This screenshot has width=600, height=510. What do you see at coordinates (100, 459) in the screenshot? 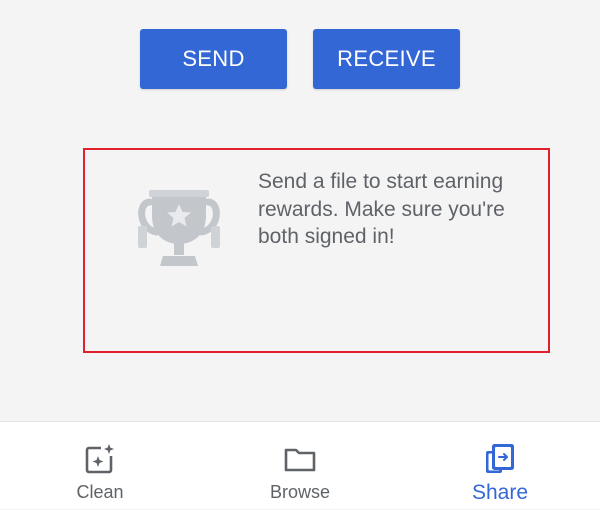
I see `clean-icon` at bounding box center [100, 459].